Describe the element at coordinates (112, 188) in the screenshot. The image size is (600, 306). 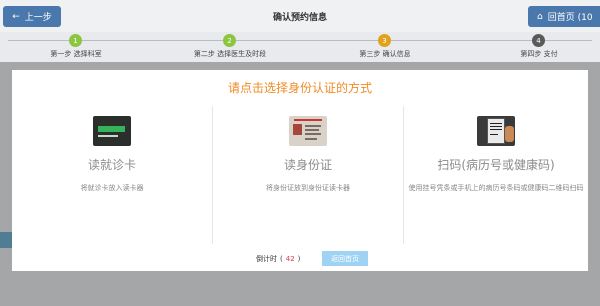
I see `option-description: 将就诊卡放入读卡器` at that location.